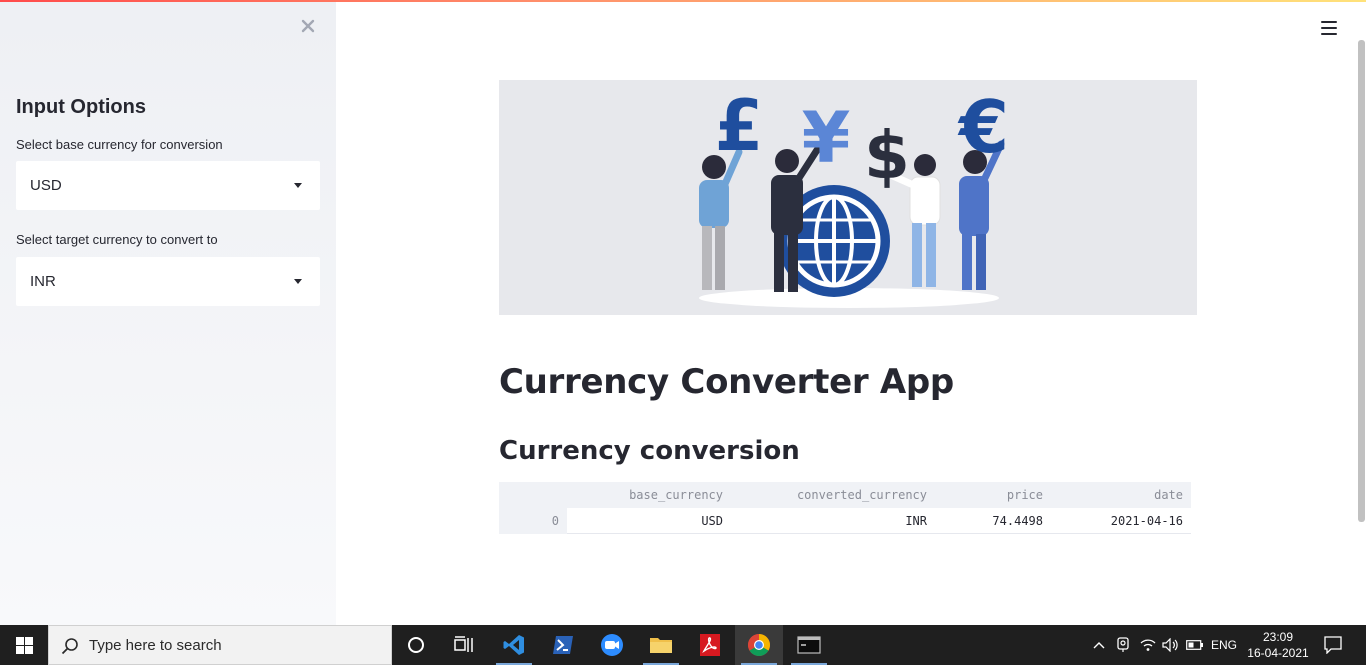 This screenshot has width=1366, height=665. I want to click on chevron-up-icon, so click(1099, 645).